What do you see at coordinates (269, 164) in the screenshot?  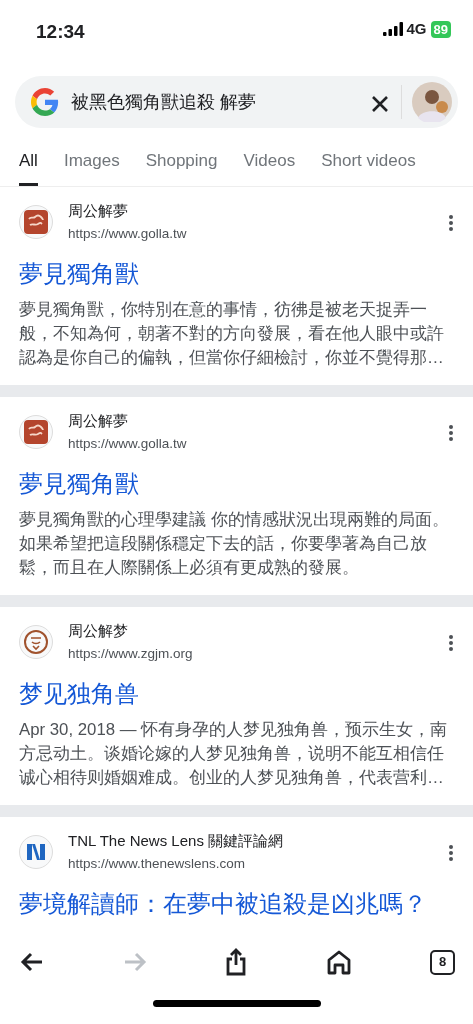 I see `tab: Videos` at bounding box center [269, 164].